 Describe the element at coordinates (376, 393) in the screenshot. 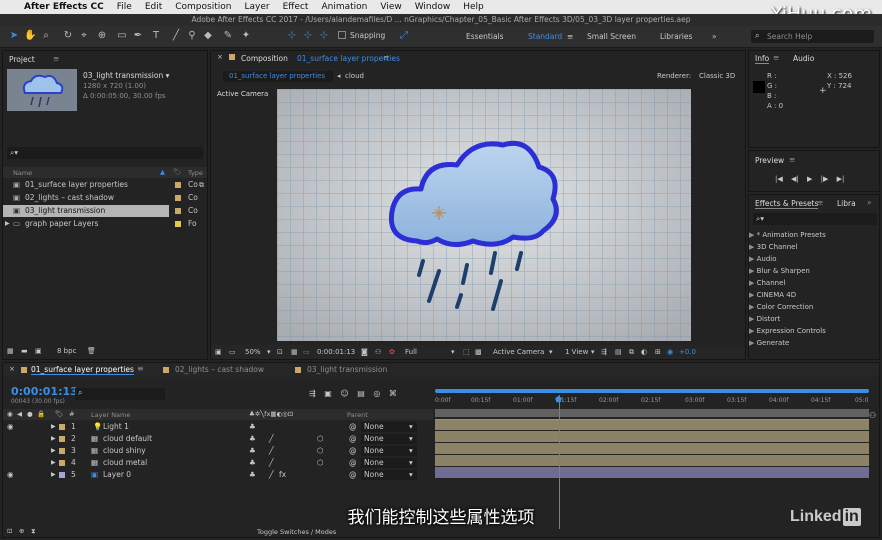

I see `motion-blur-icon: ◎` at that location.